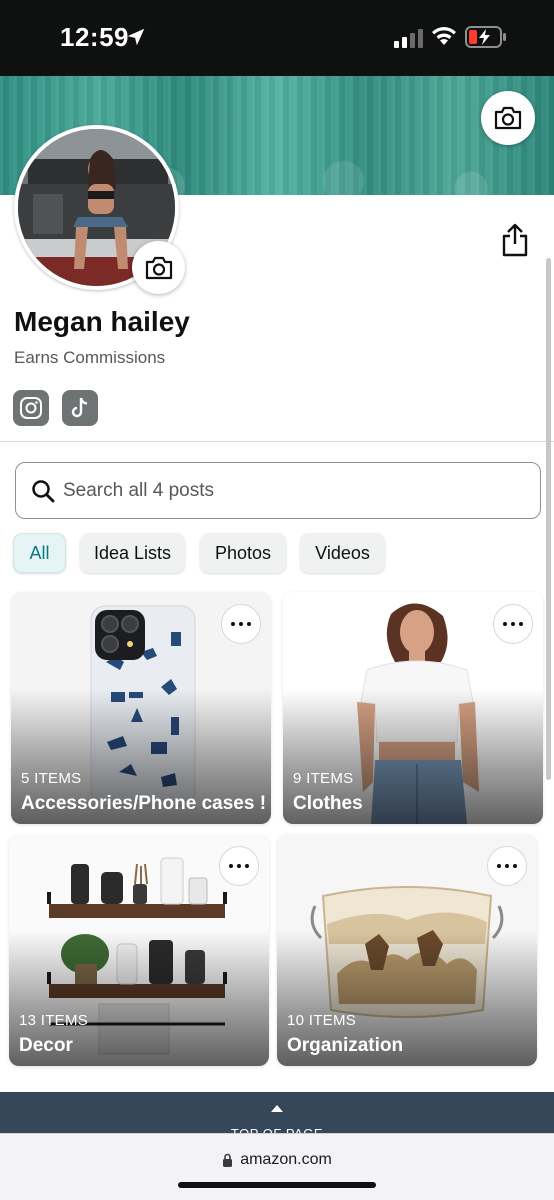 The image size is (554, 1200). What do you see at coordinates (277, 441) in the screenshot?
I see `section-divider` at bounding box center [277, 441].